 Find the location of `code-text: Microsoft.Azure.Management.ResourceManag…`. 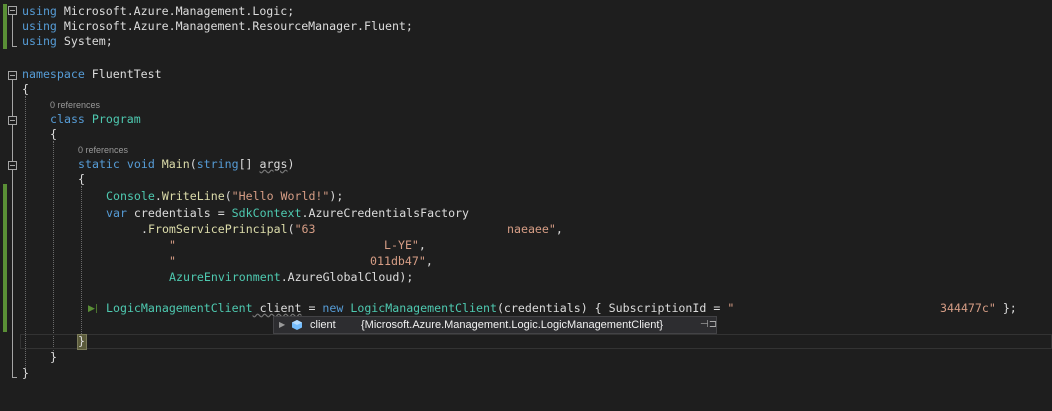

code-text: Microsoft.Azure.Management.ResourceManag… is located at coordinates (234, 26).